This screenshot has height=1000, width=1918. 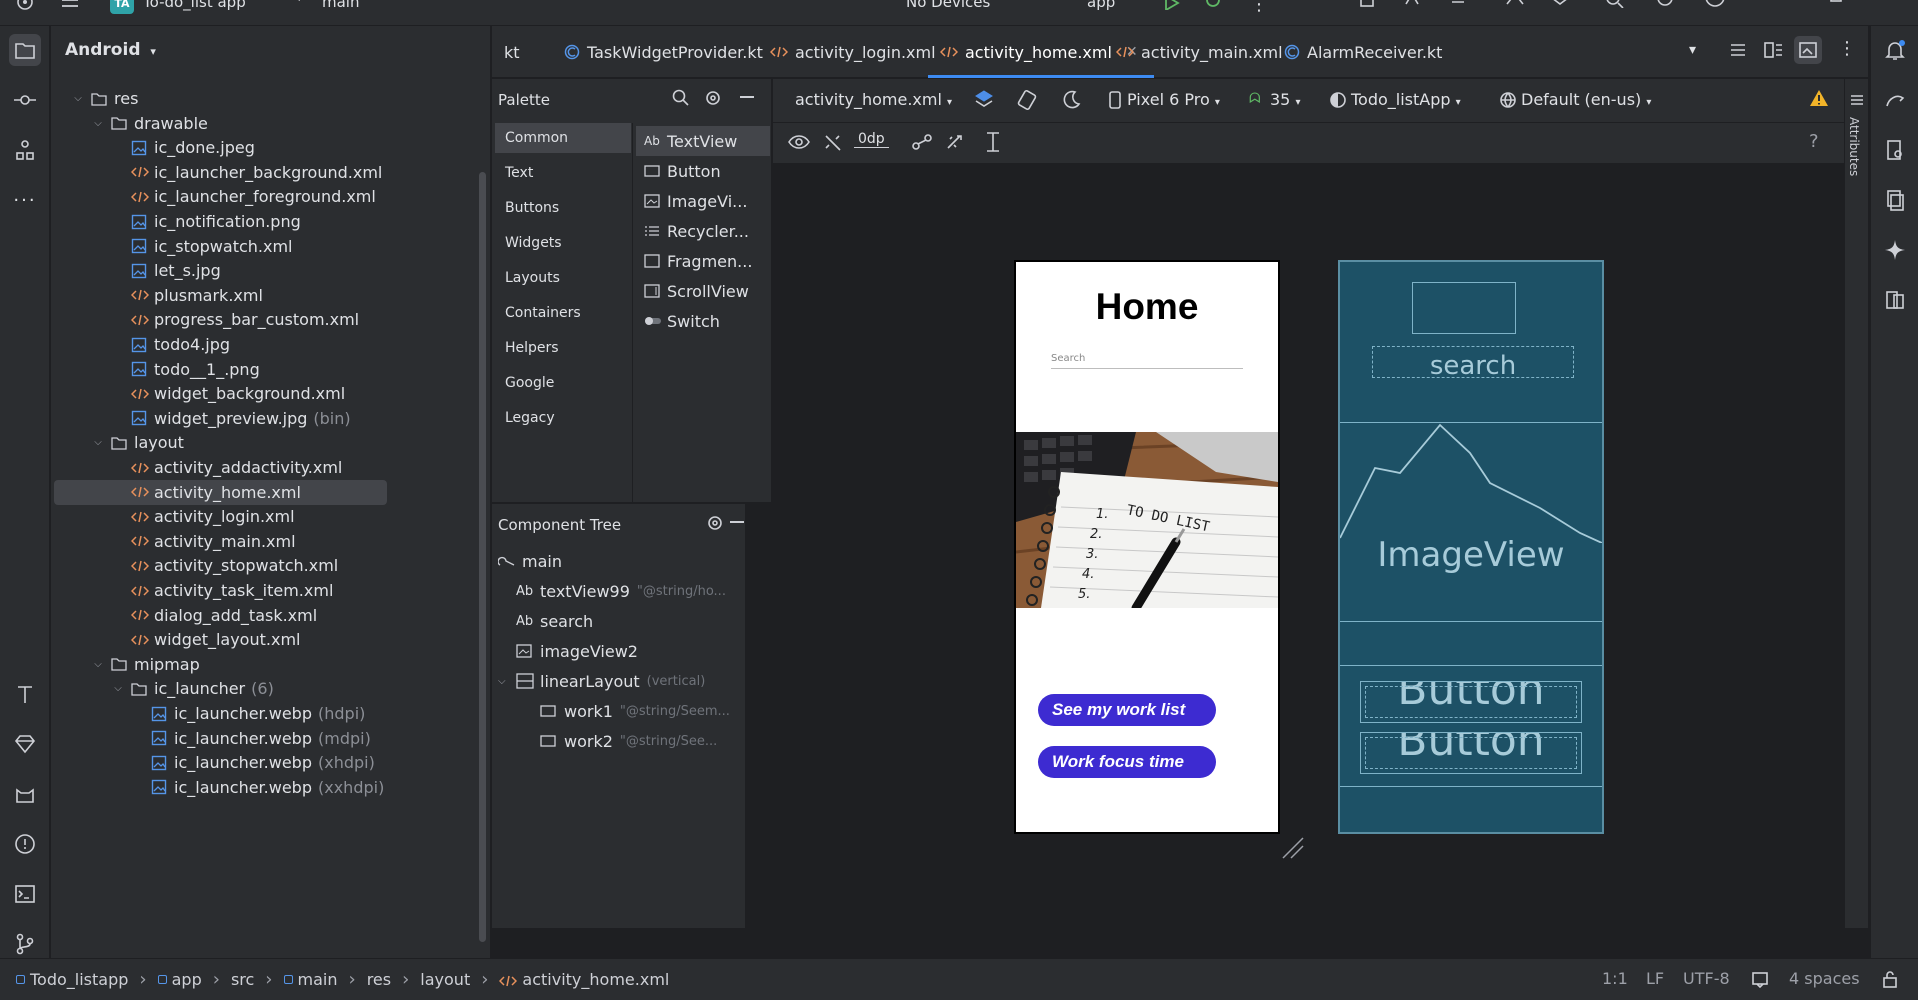 I want to click on palette-category-layouts: Layouts, so click(x=562, y=278).